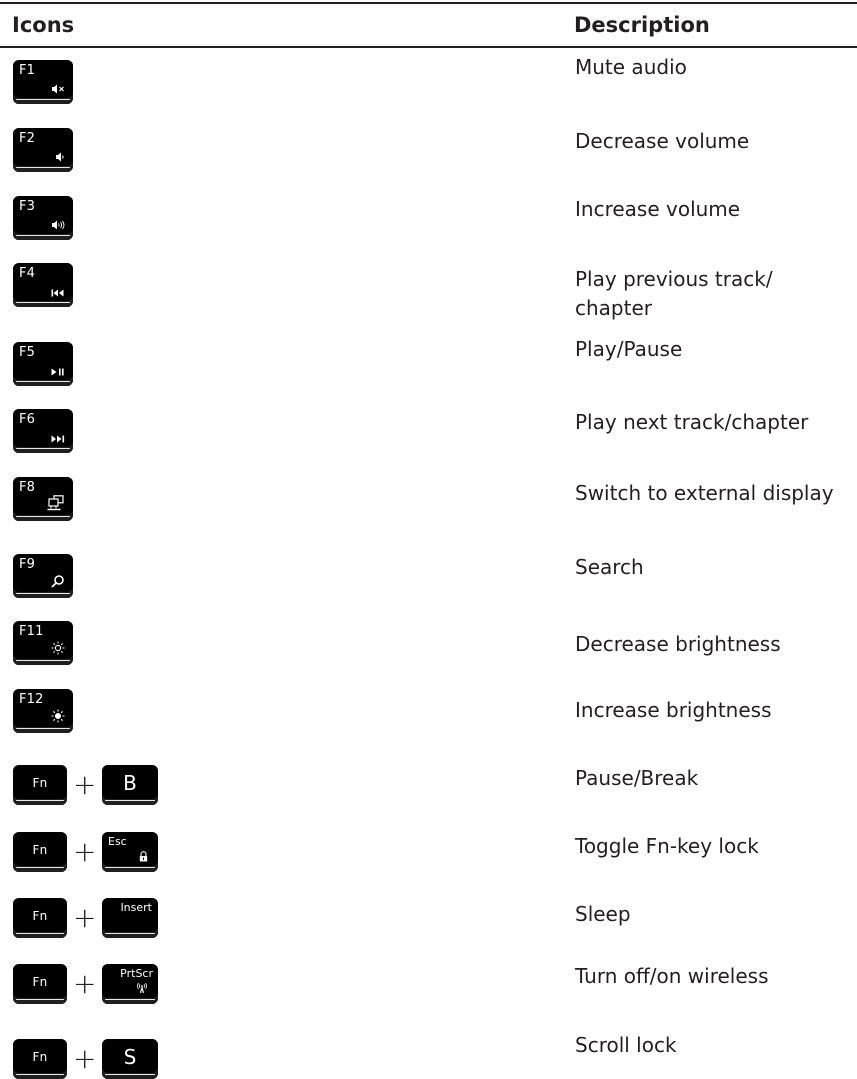 The width and height of the screenshot is (857, 1079). What do you see at coordinates (43, 82) in the screenshot?
I see `f1-key: F1` at bounding box center [43, 82].